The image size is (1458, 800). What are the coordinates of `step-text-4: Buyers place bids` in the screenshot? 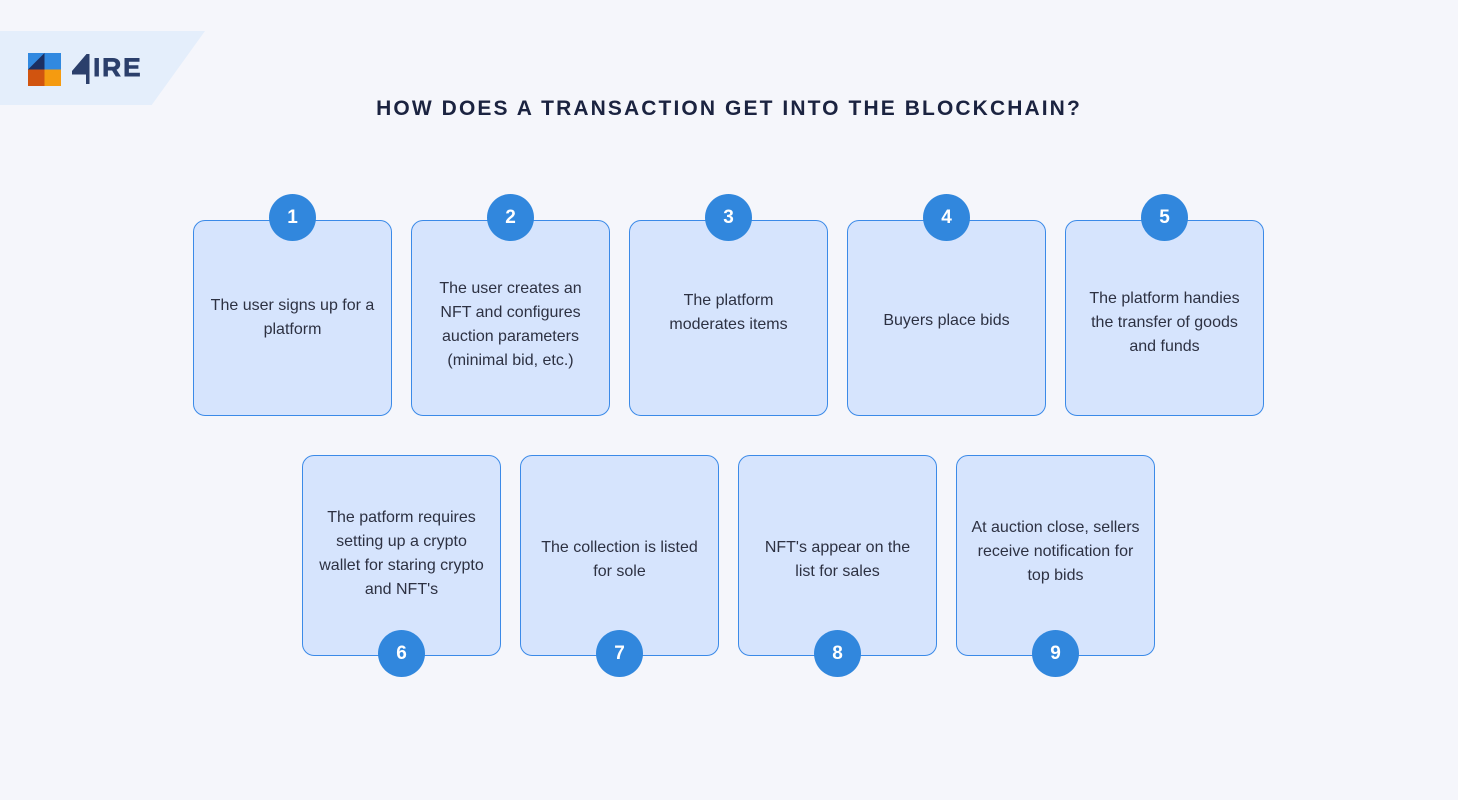 It's located at (946, 320).